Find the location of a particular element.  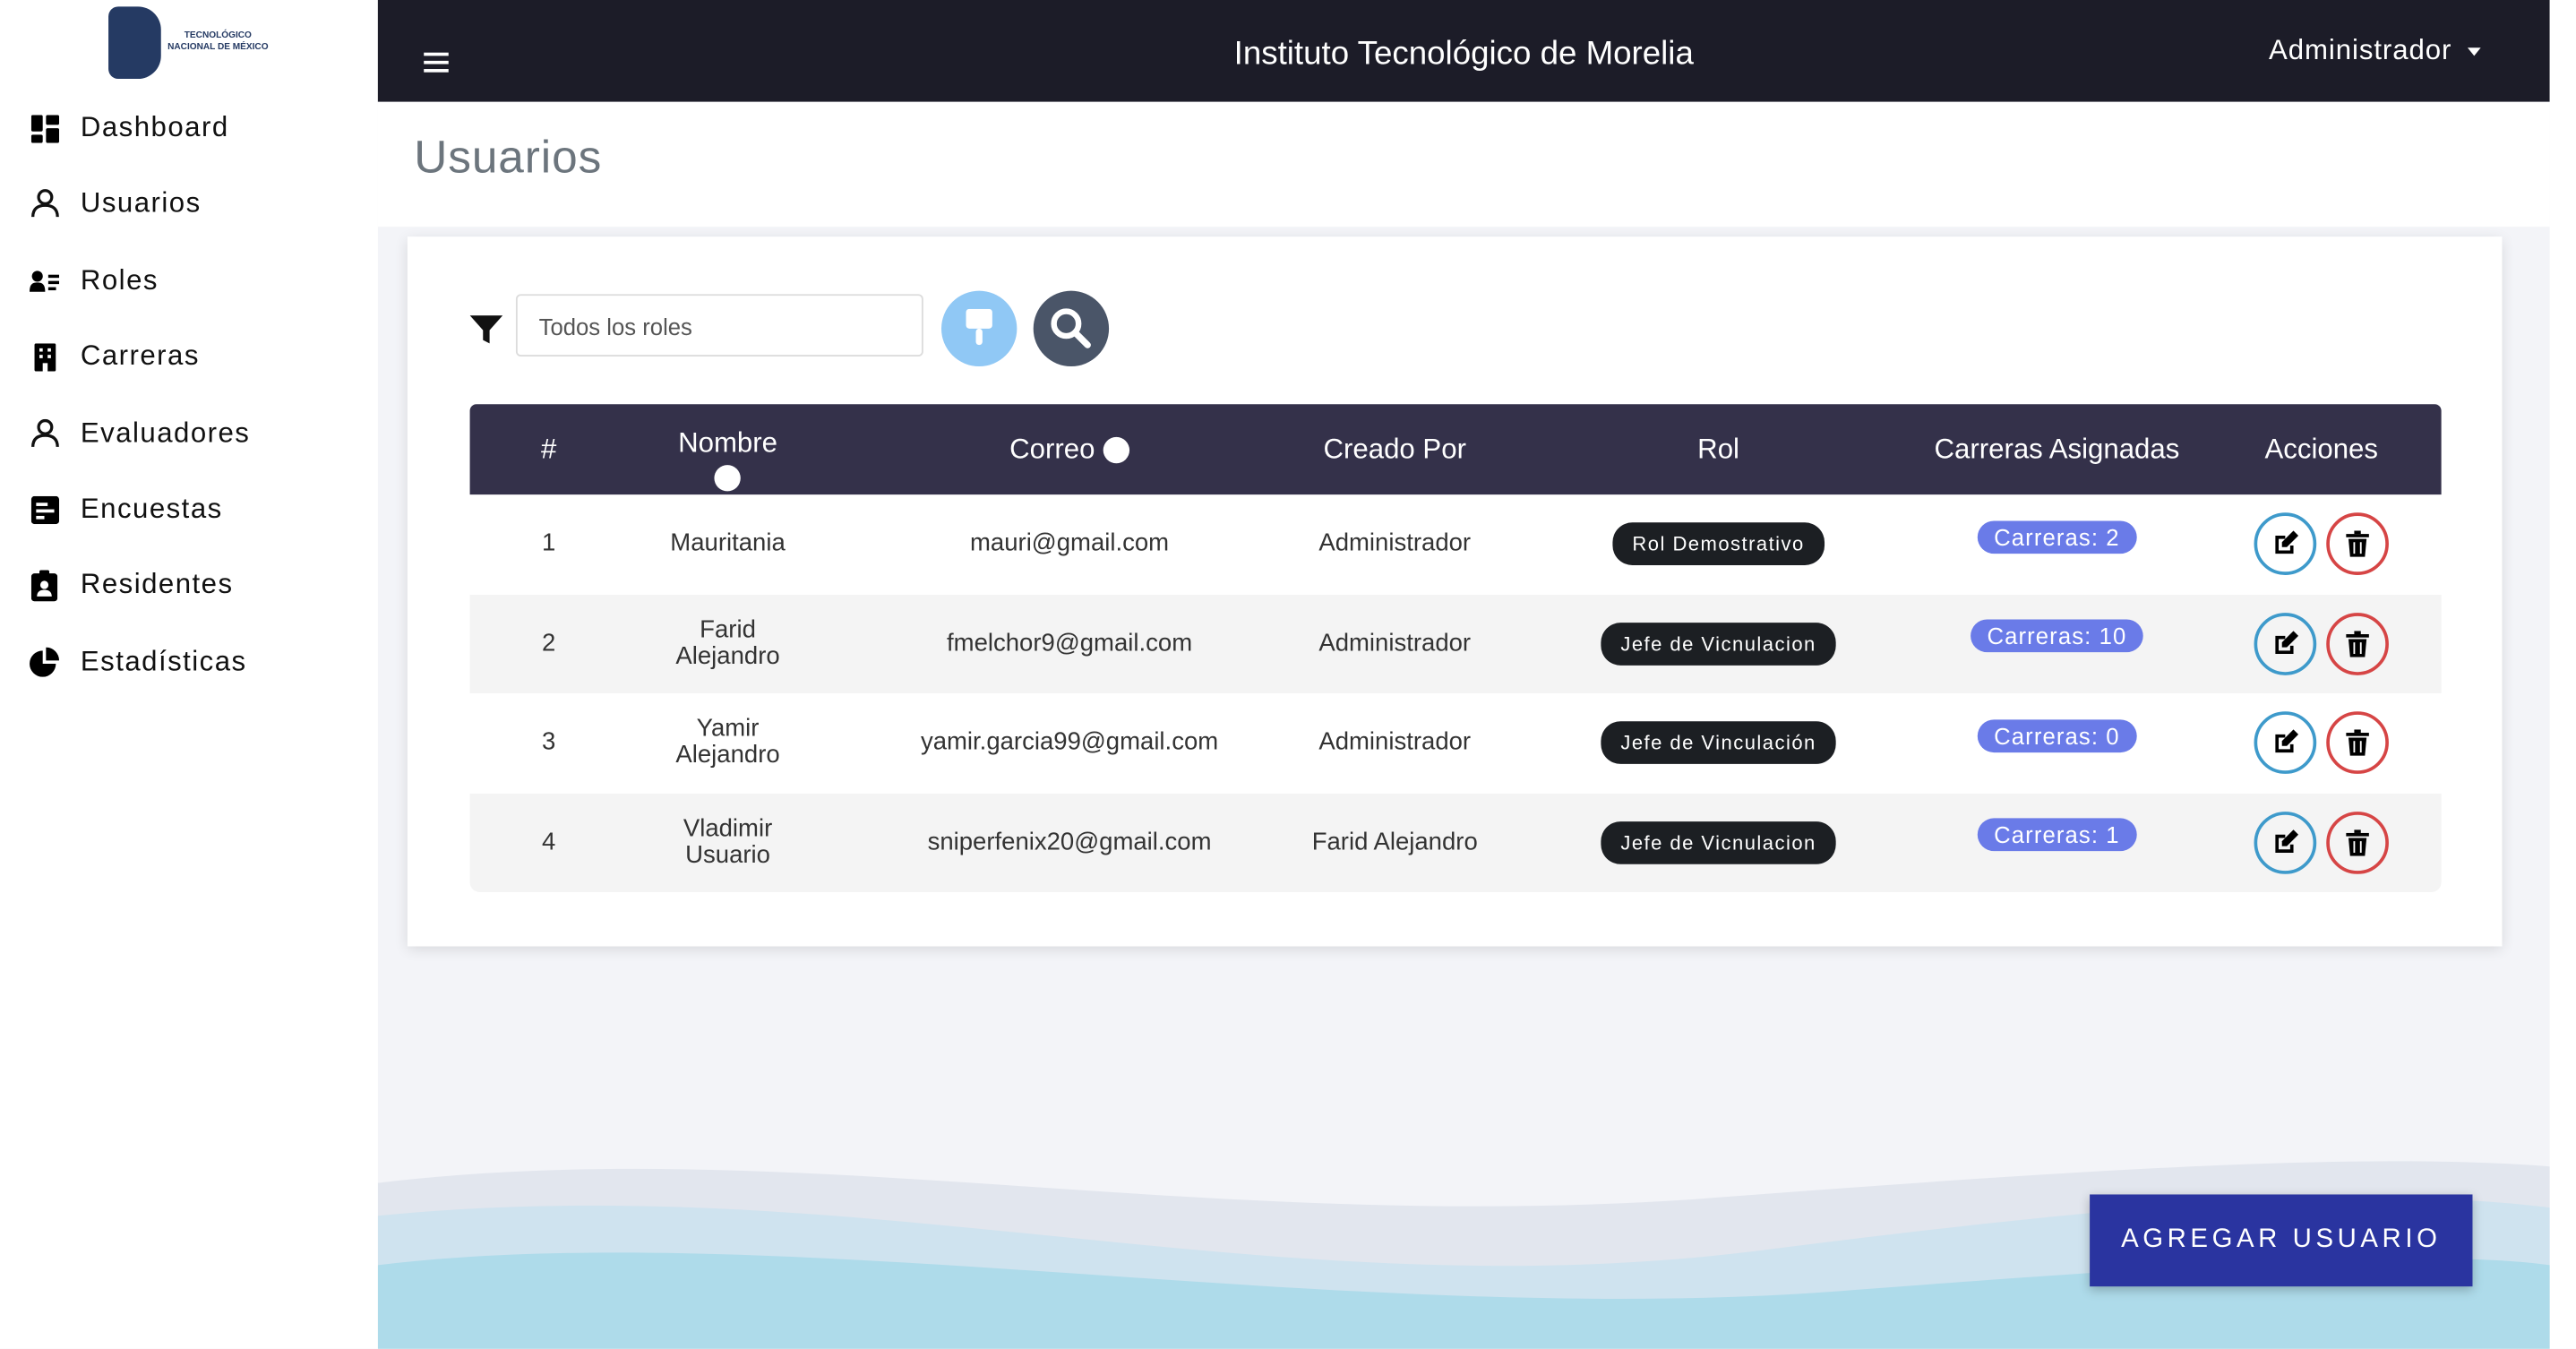

search-button is located at coordinates (1071, 328).